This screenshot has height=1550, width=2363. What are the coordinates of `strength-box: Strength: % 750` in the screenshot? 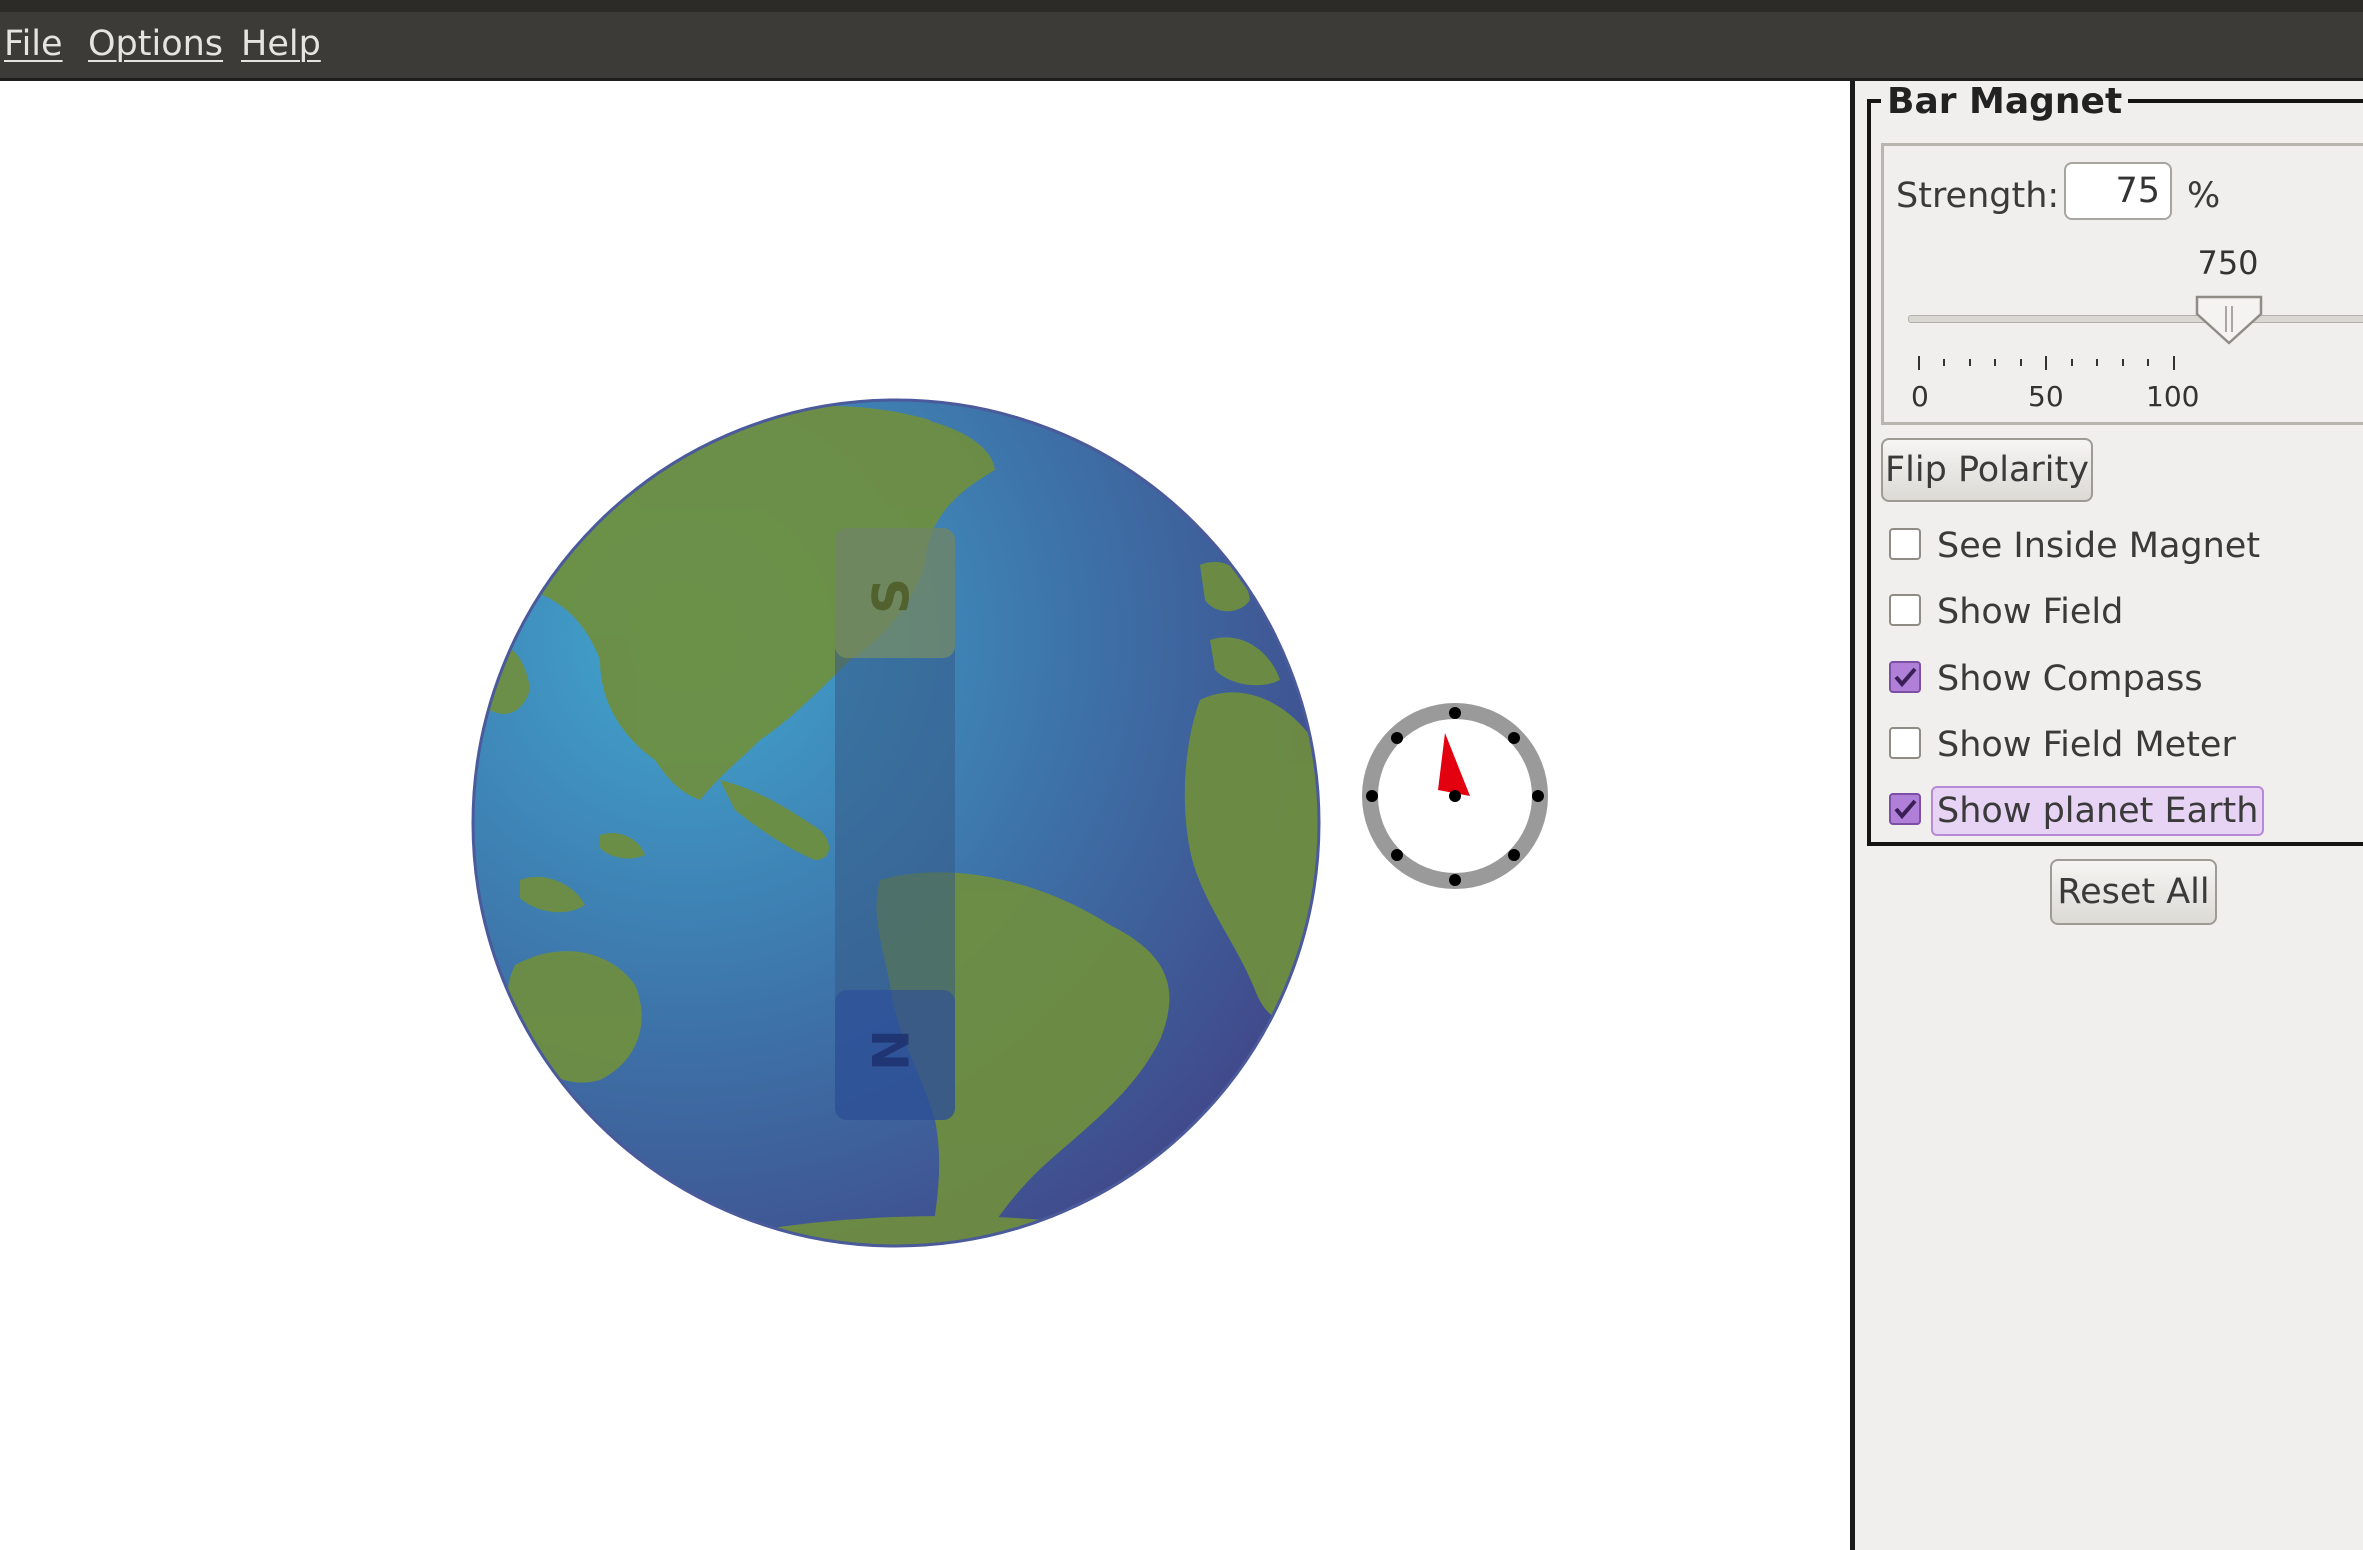 It's located at (2122, 284).